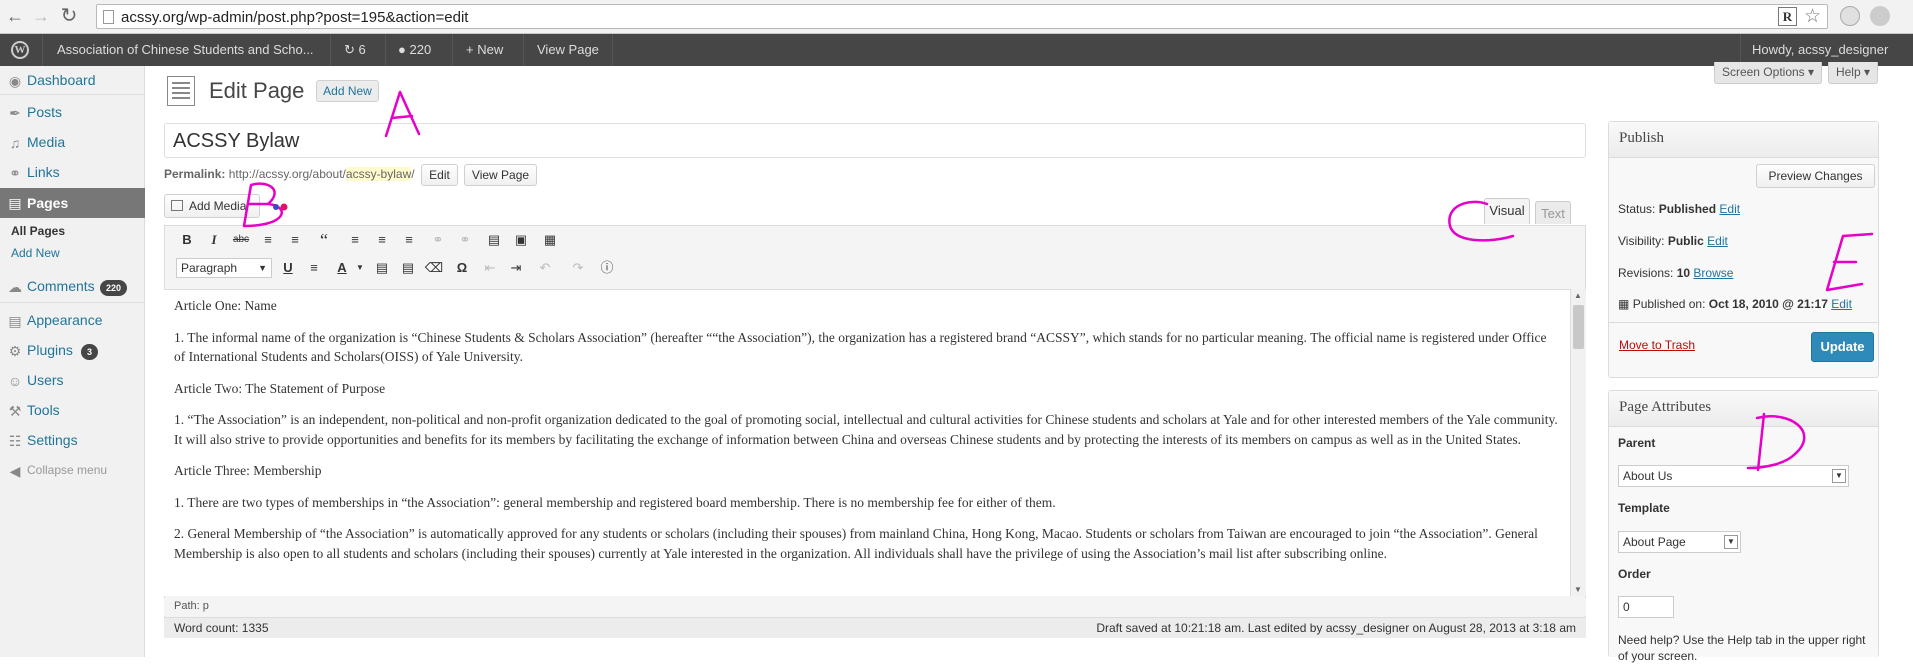 Image resolution: width=1913 pixels, height=664 pixels. Describe the element at coordinates (72, 80) in the screenshot. I see `sidebar-item-dashboard: ◉ Dashboard` at that location.